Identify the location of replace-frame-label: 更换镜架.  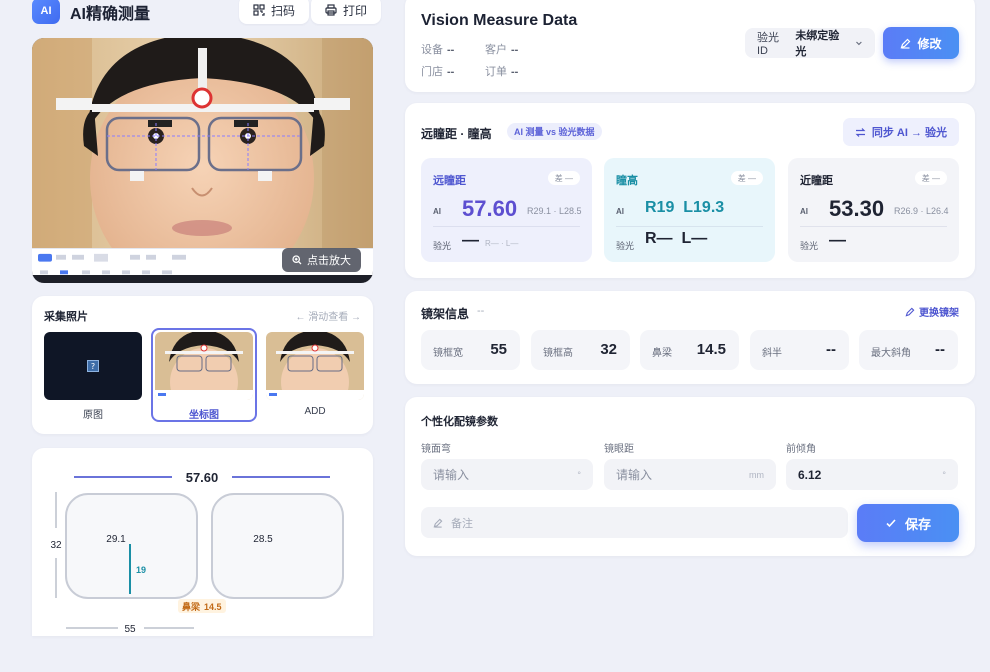
(939, 313).